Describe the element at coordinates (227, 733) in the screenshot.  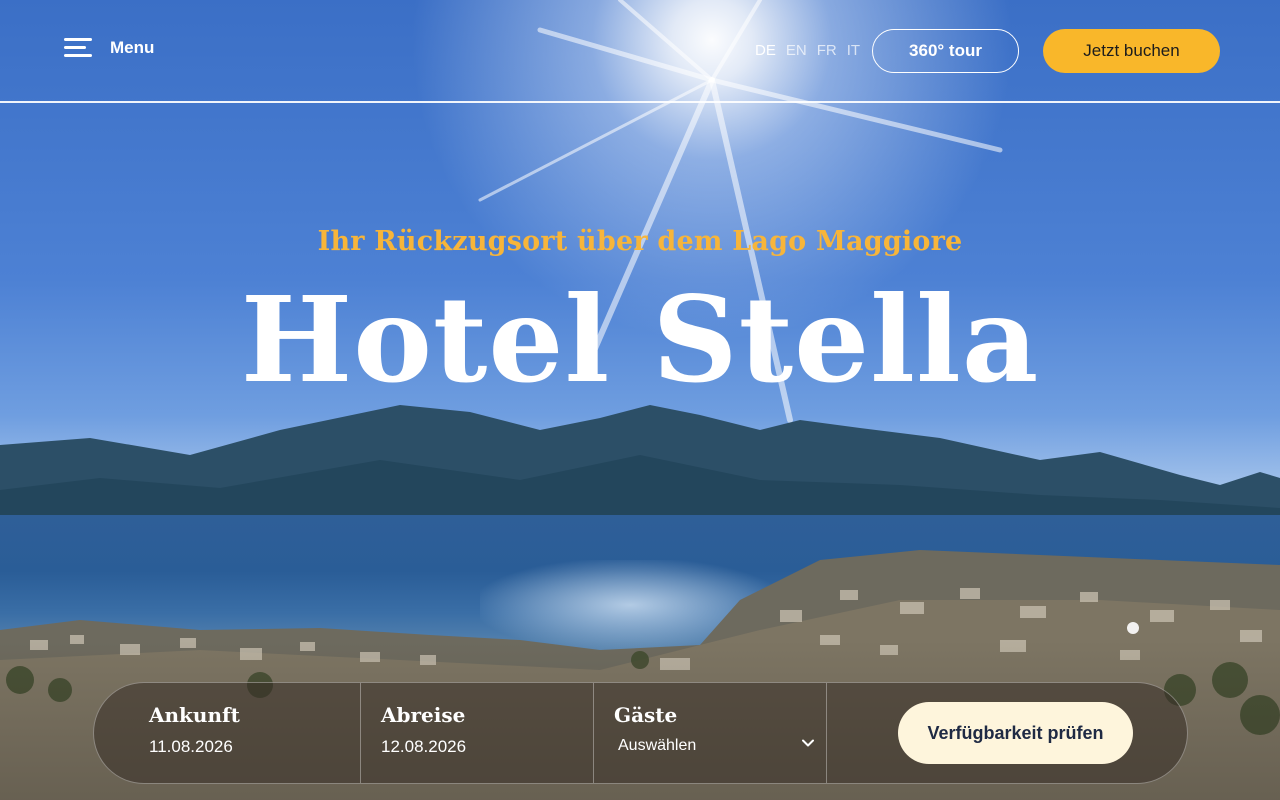
I see `arrival-field: Ankunft 11.08.2026` at that location.